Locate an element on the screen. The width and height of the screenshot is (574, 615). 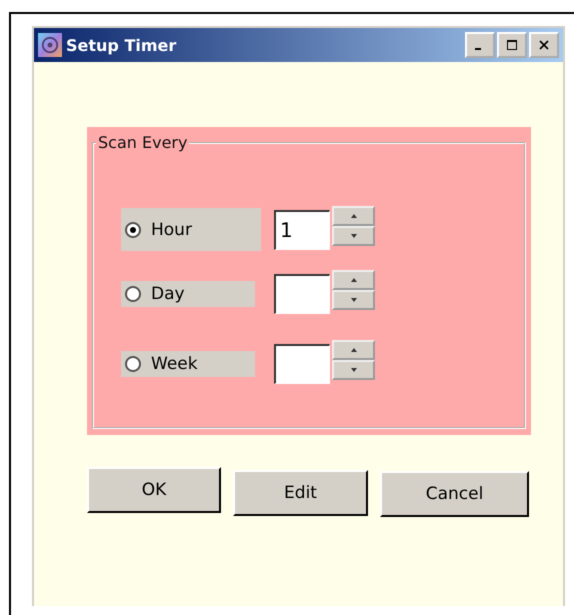
dialog-button: Edit is located at coordinates (300, 493).